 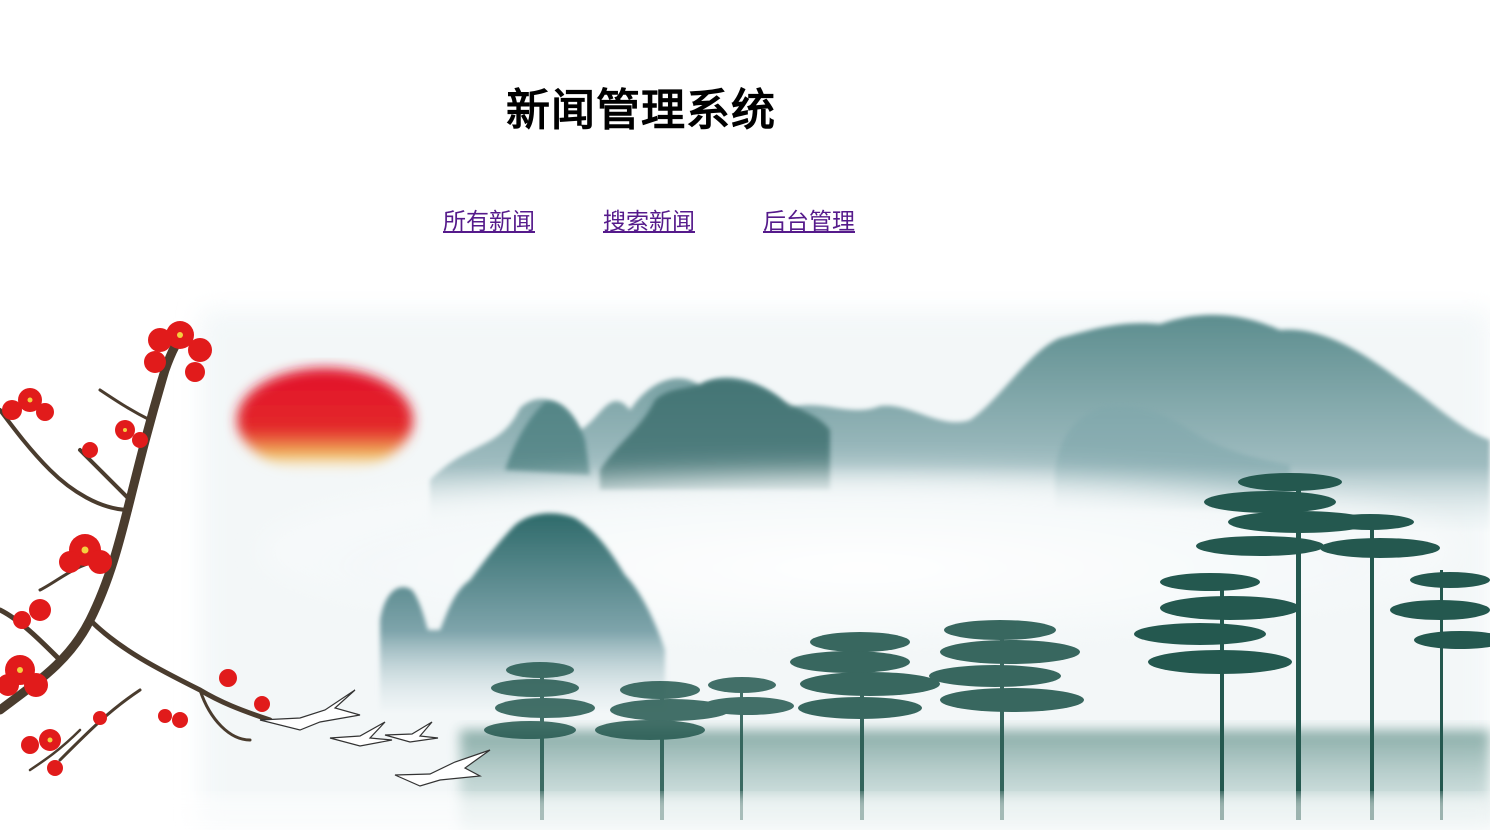 What do you see at coordinates (649, 219) in the screenshot?
I see `nav-link-search-news: 搜索新闻` at bounding box center [649, 219].